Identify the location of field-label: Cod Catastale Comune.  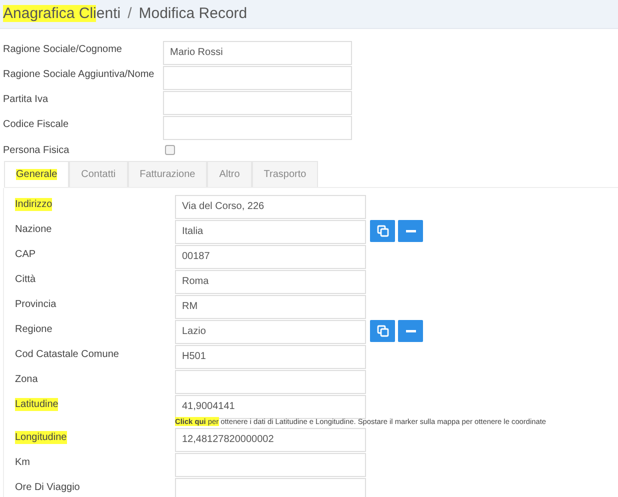
(67, 354).